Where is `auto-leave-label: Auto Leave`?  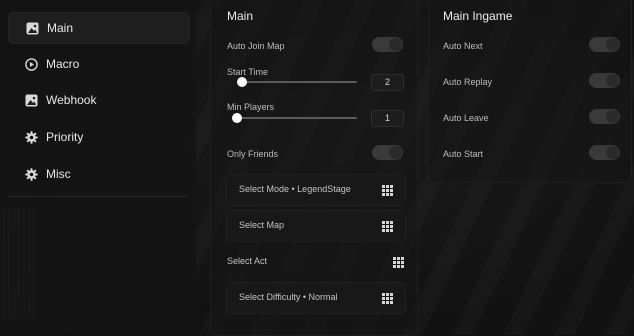
auto-leave-label: Auto Leave is located at coordinates (466, 118).